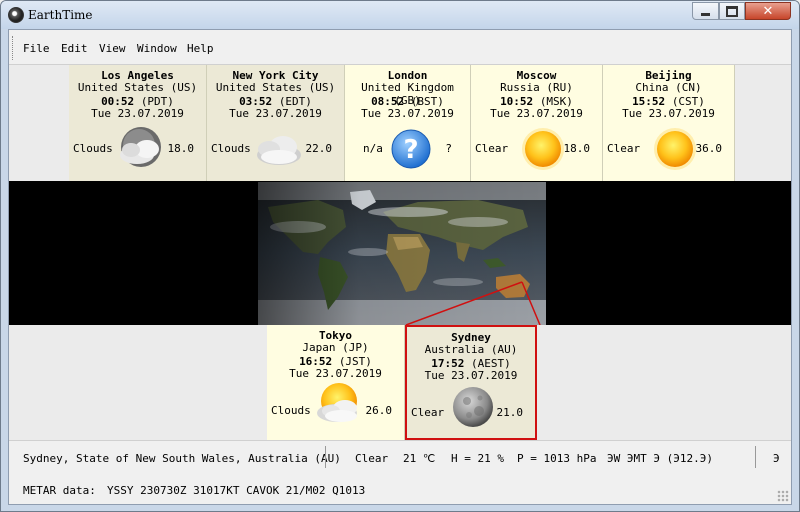  What do you see at coordinates (319, 148) in the screenshot?
I see `temperature: 22.0` at bounding box center [319, 148].